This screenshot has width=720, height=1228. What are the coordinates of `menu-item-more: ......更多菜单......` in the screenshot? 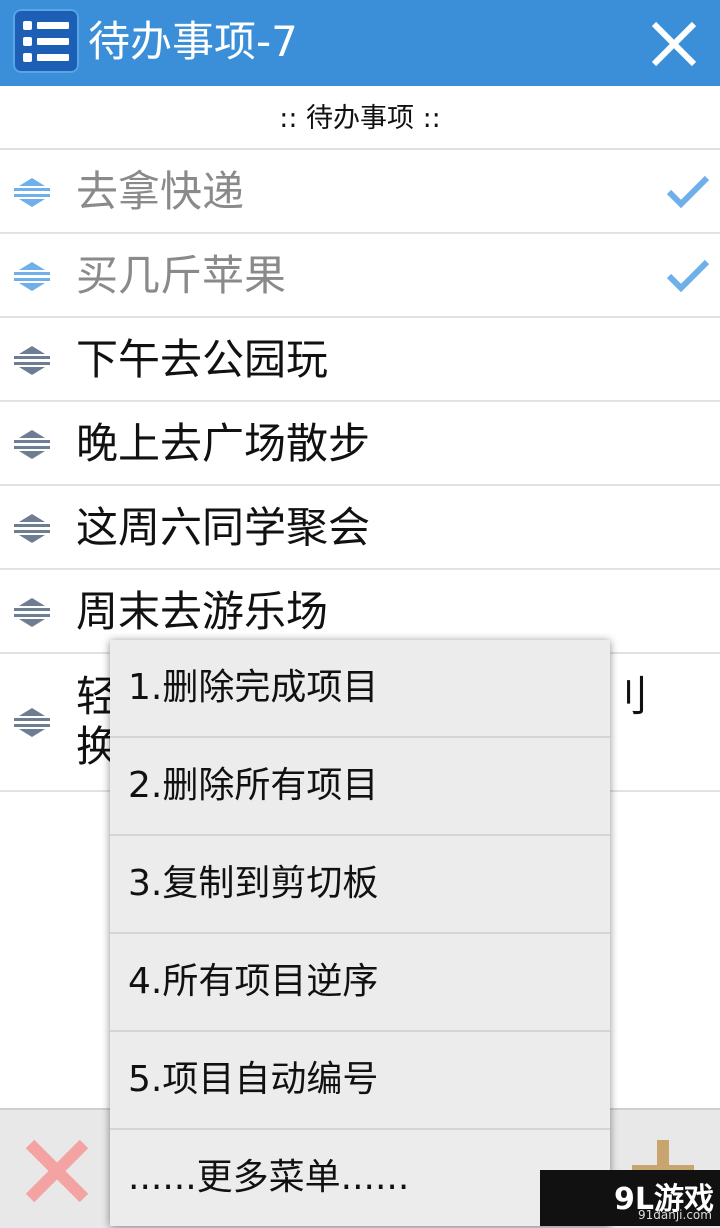 It's located at (360, 1179).